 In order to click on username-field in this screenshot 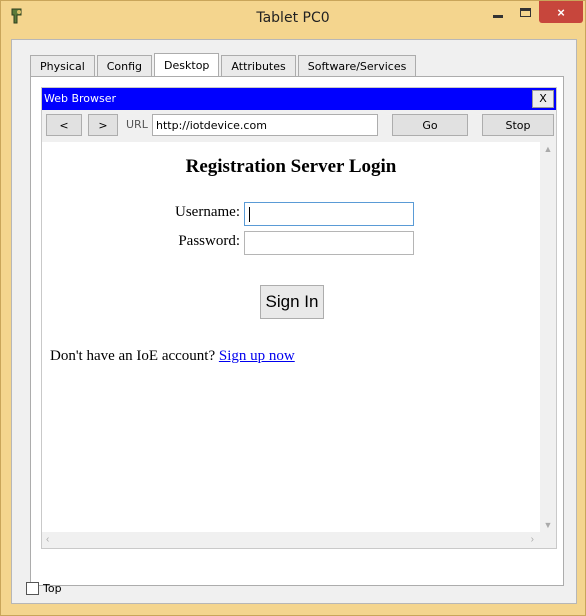, I will do `click(329, 214)`.